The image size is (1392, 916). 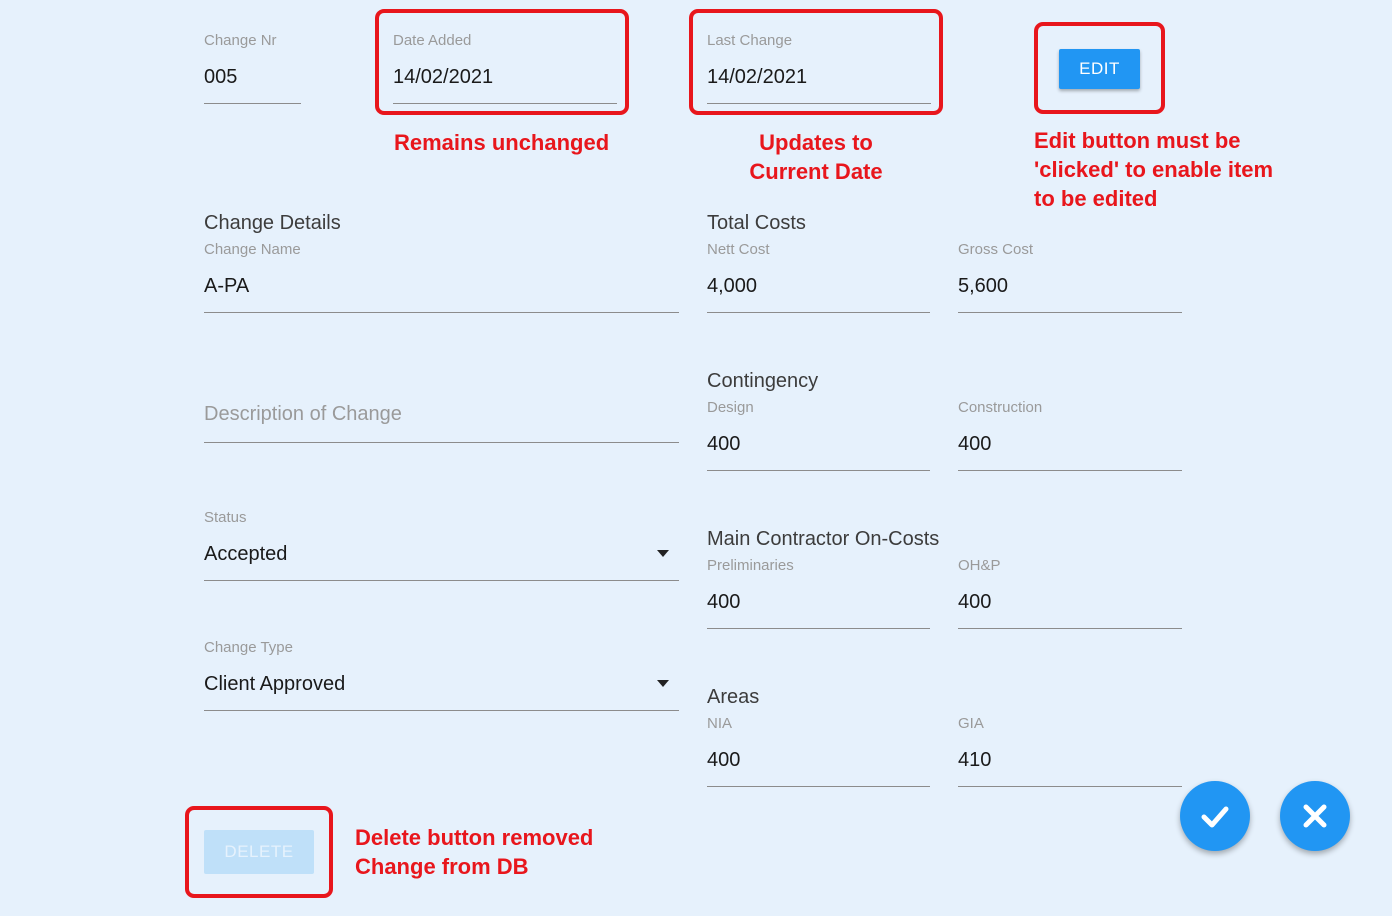 I want to click on last-change-note: Updates to Current Date, so click(x=816, y=157).